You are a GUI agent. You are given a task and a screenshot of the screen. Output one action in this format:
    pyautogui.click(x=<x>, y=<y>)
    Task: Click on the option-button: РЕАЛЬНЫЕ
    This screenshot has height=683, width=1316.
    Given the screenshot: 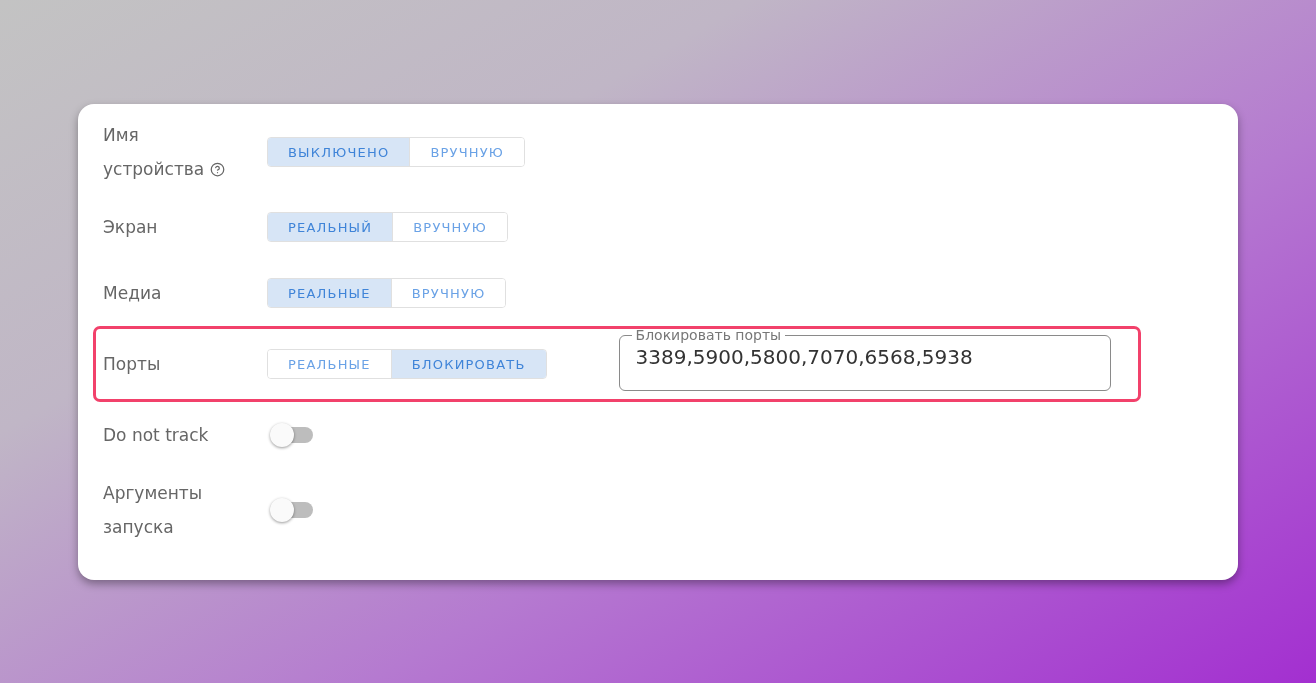 What is the action you would take?
    pyautogui.click(x=329, y=293)
    